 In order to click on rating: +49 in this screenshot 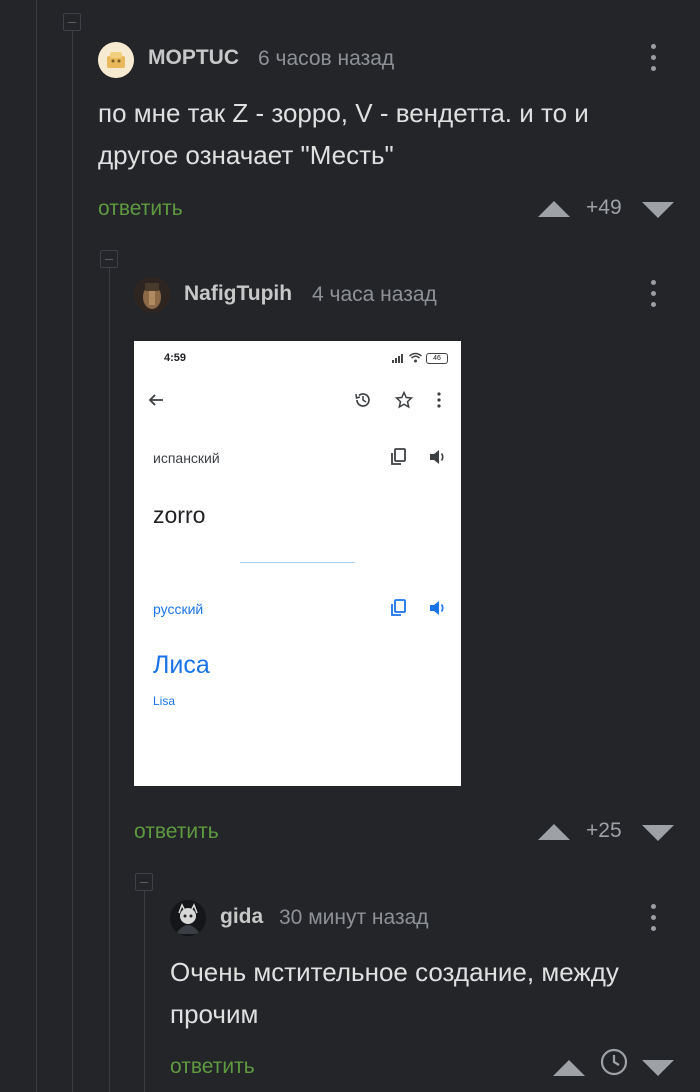, I will do `click(604, 207)`.